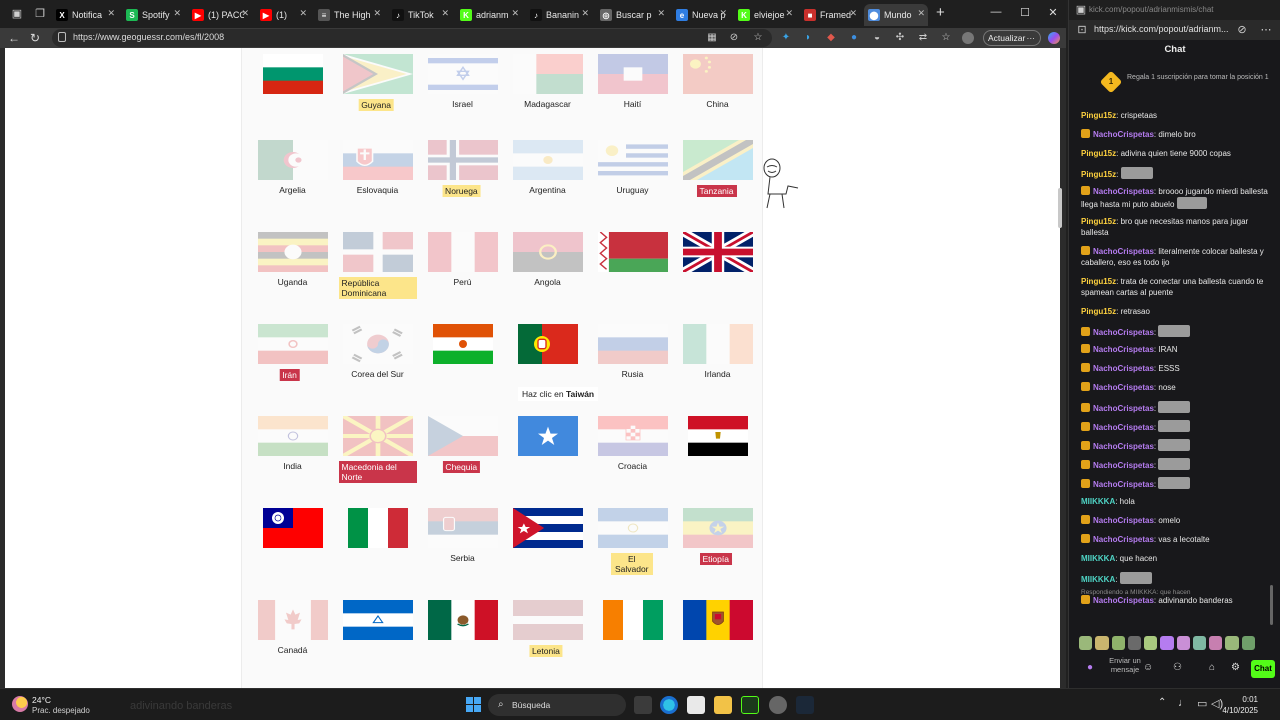  Describe the element at coordinates (1266, 30) in the screenshot. I see `more-icon: ⋯` at that location.